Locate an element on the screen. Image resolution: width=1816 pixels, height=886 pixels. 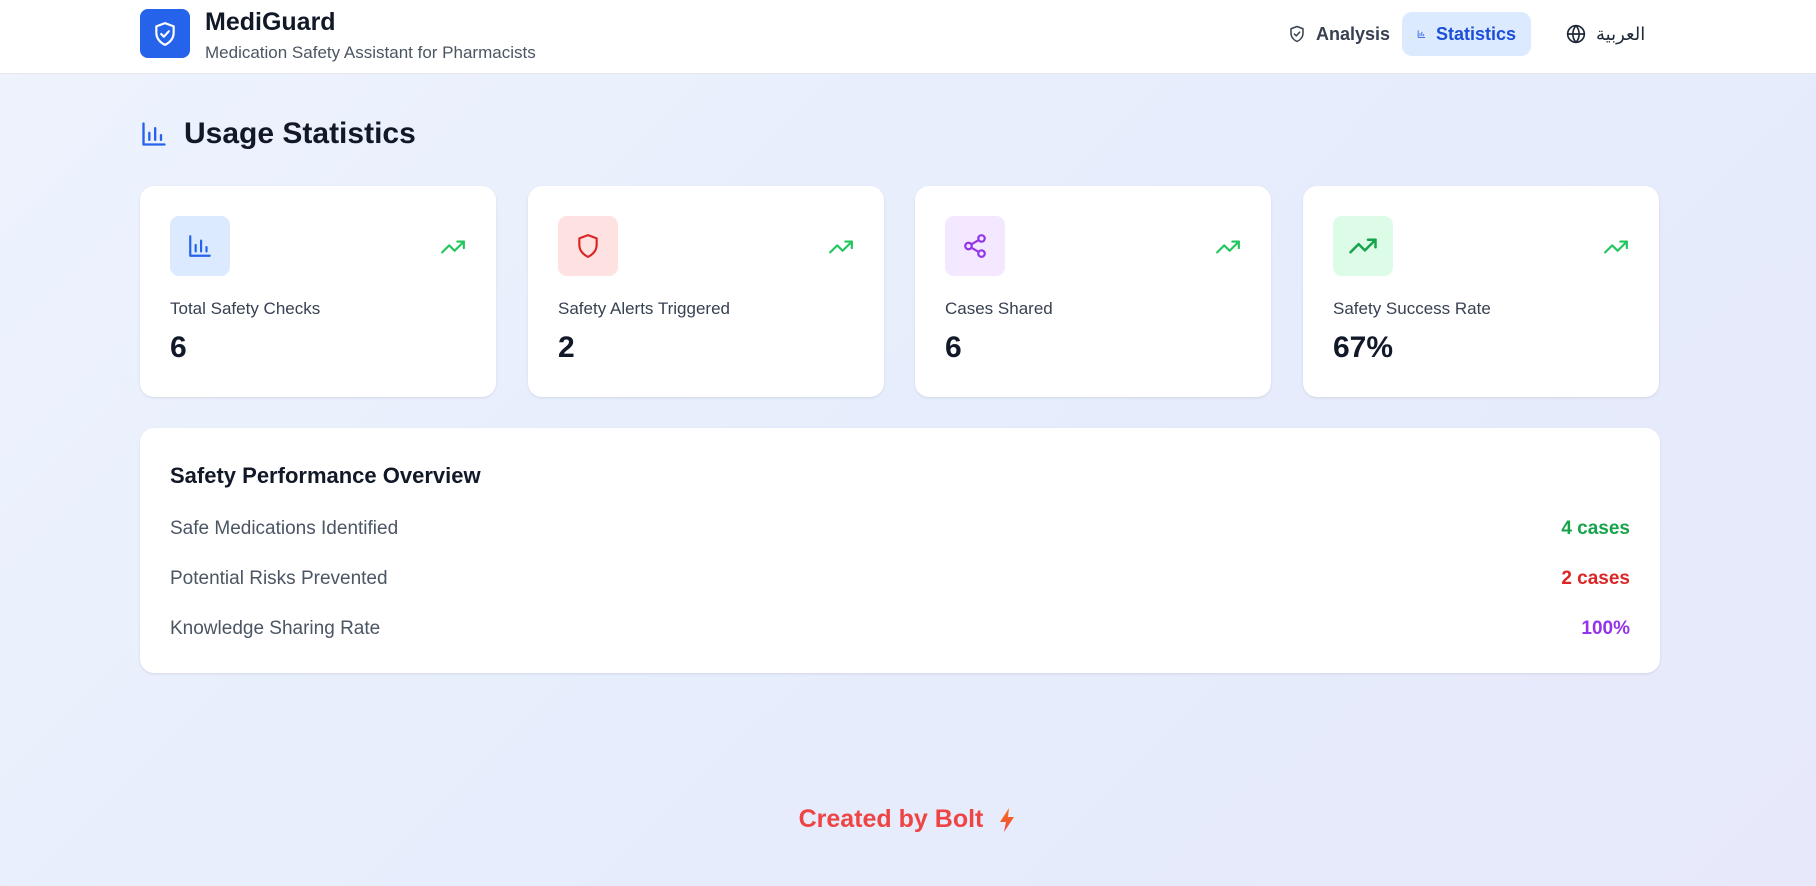
overview-row-label: Knowledge Sharing Rate is located at coordinates (275, 628).